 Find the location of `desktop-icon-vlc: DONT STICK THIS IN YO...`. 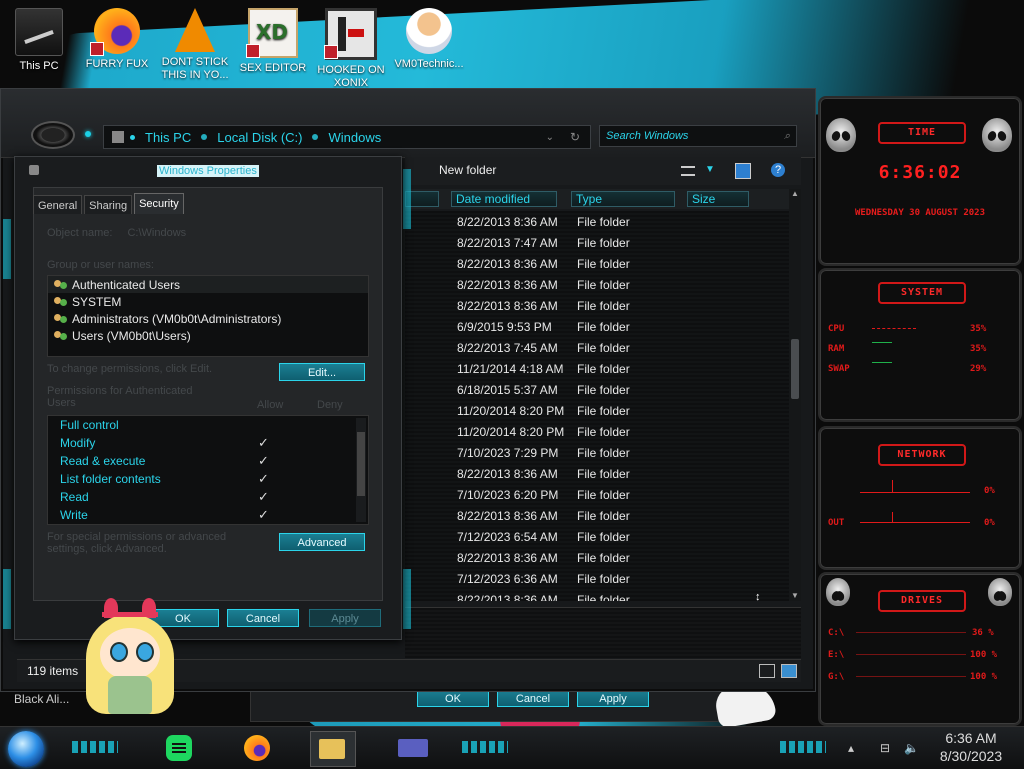

desktop-icon-vlc: DONT STICK THIS IN YO... is located at coordinates (195, 43).